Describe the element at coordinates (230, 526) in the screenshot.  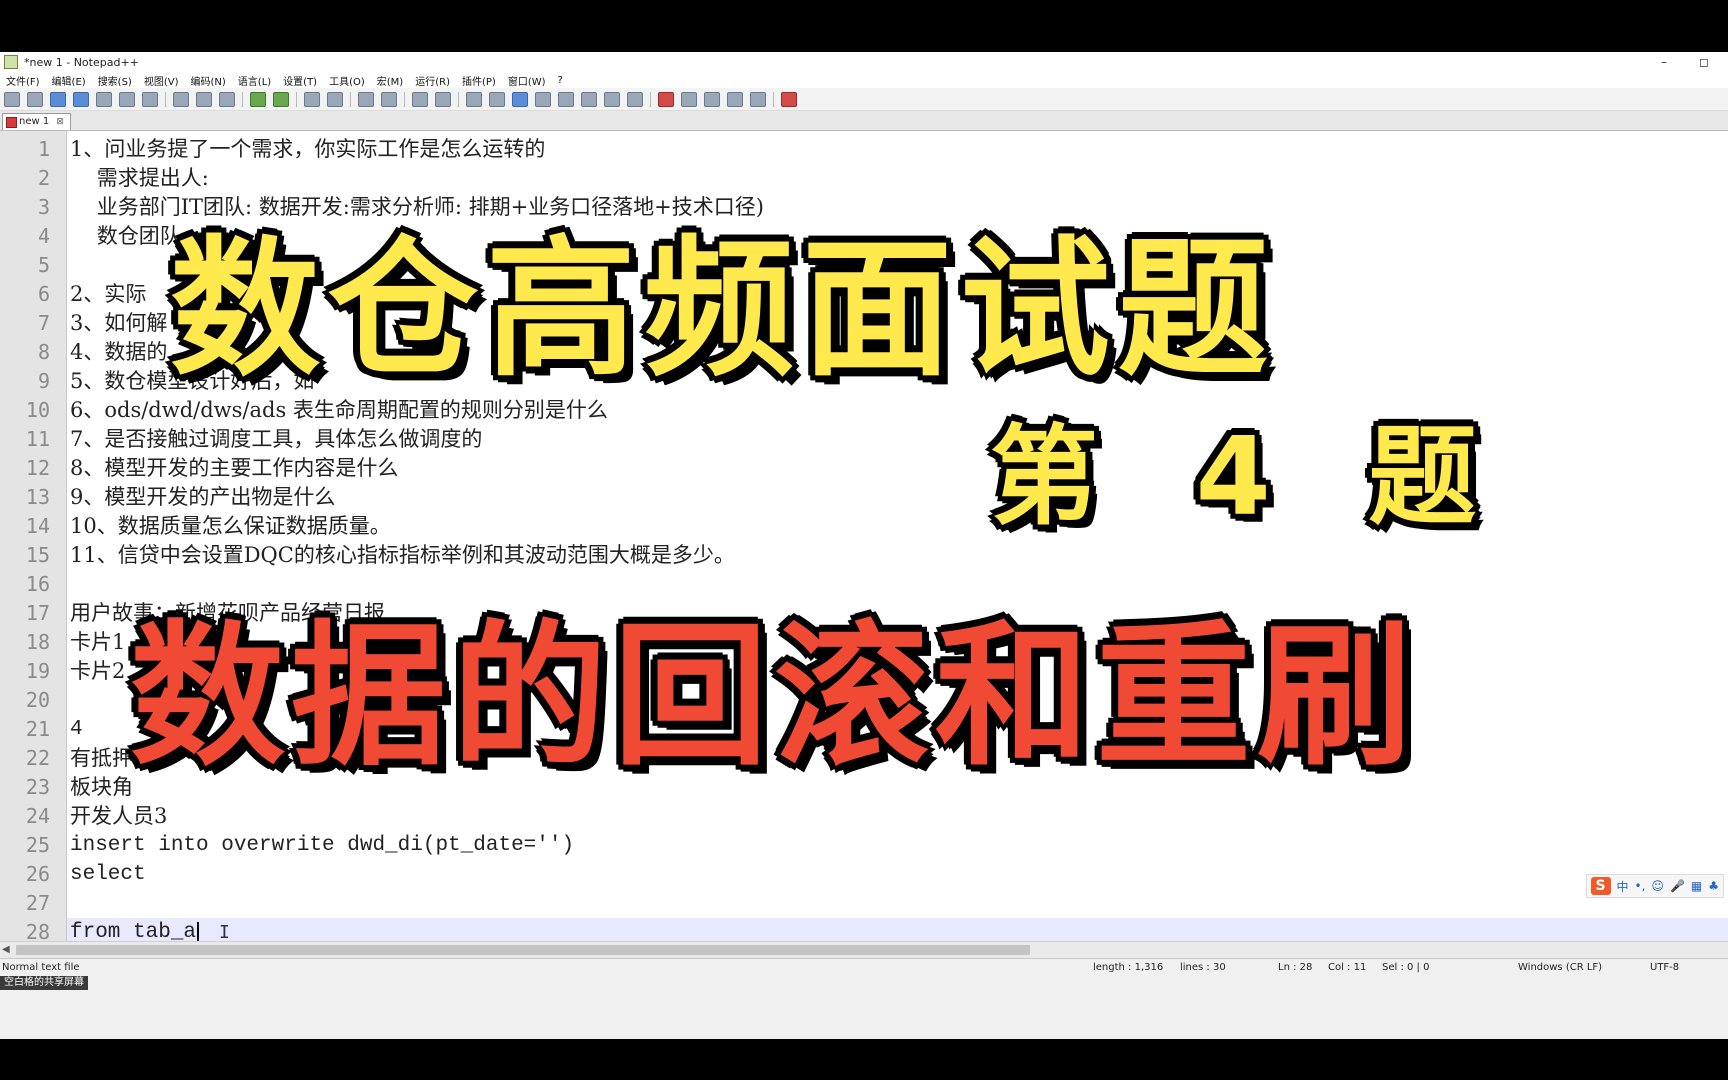
I see `code-line: 10、数据质量怎么保证数据质量。` at that location.